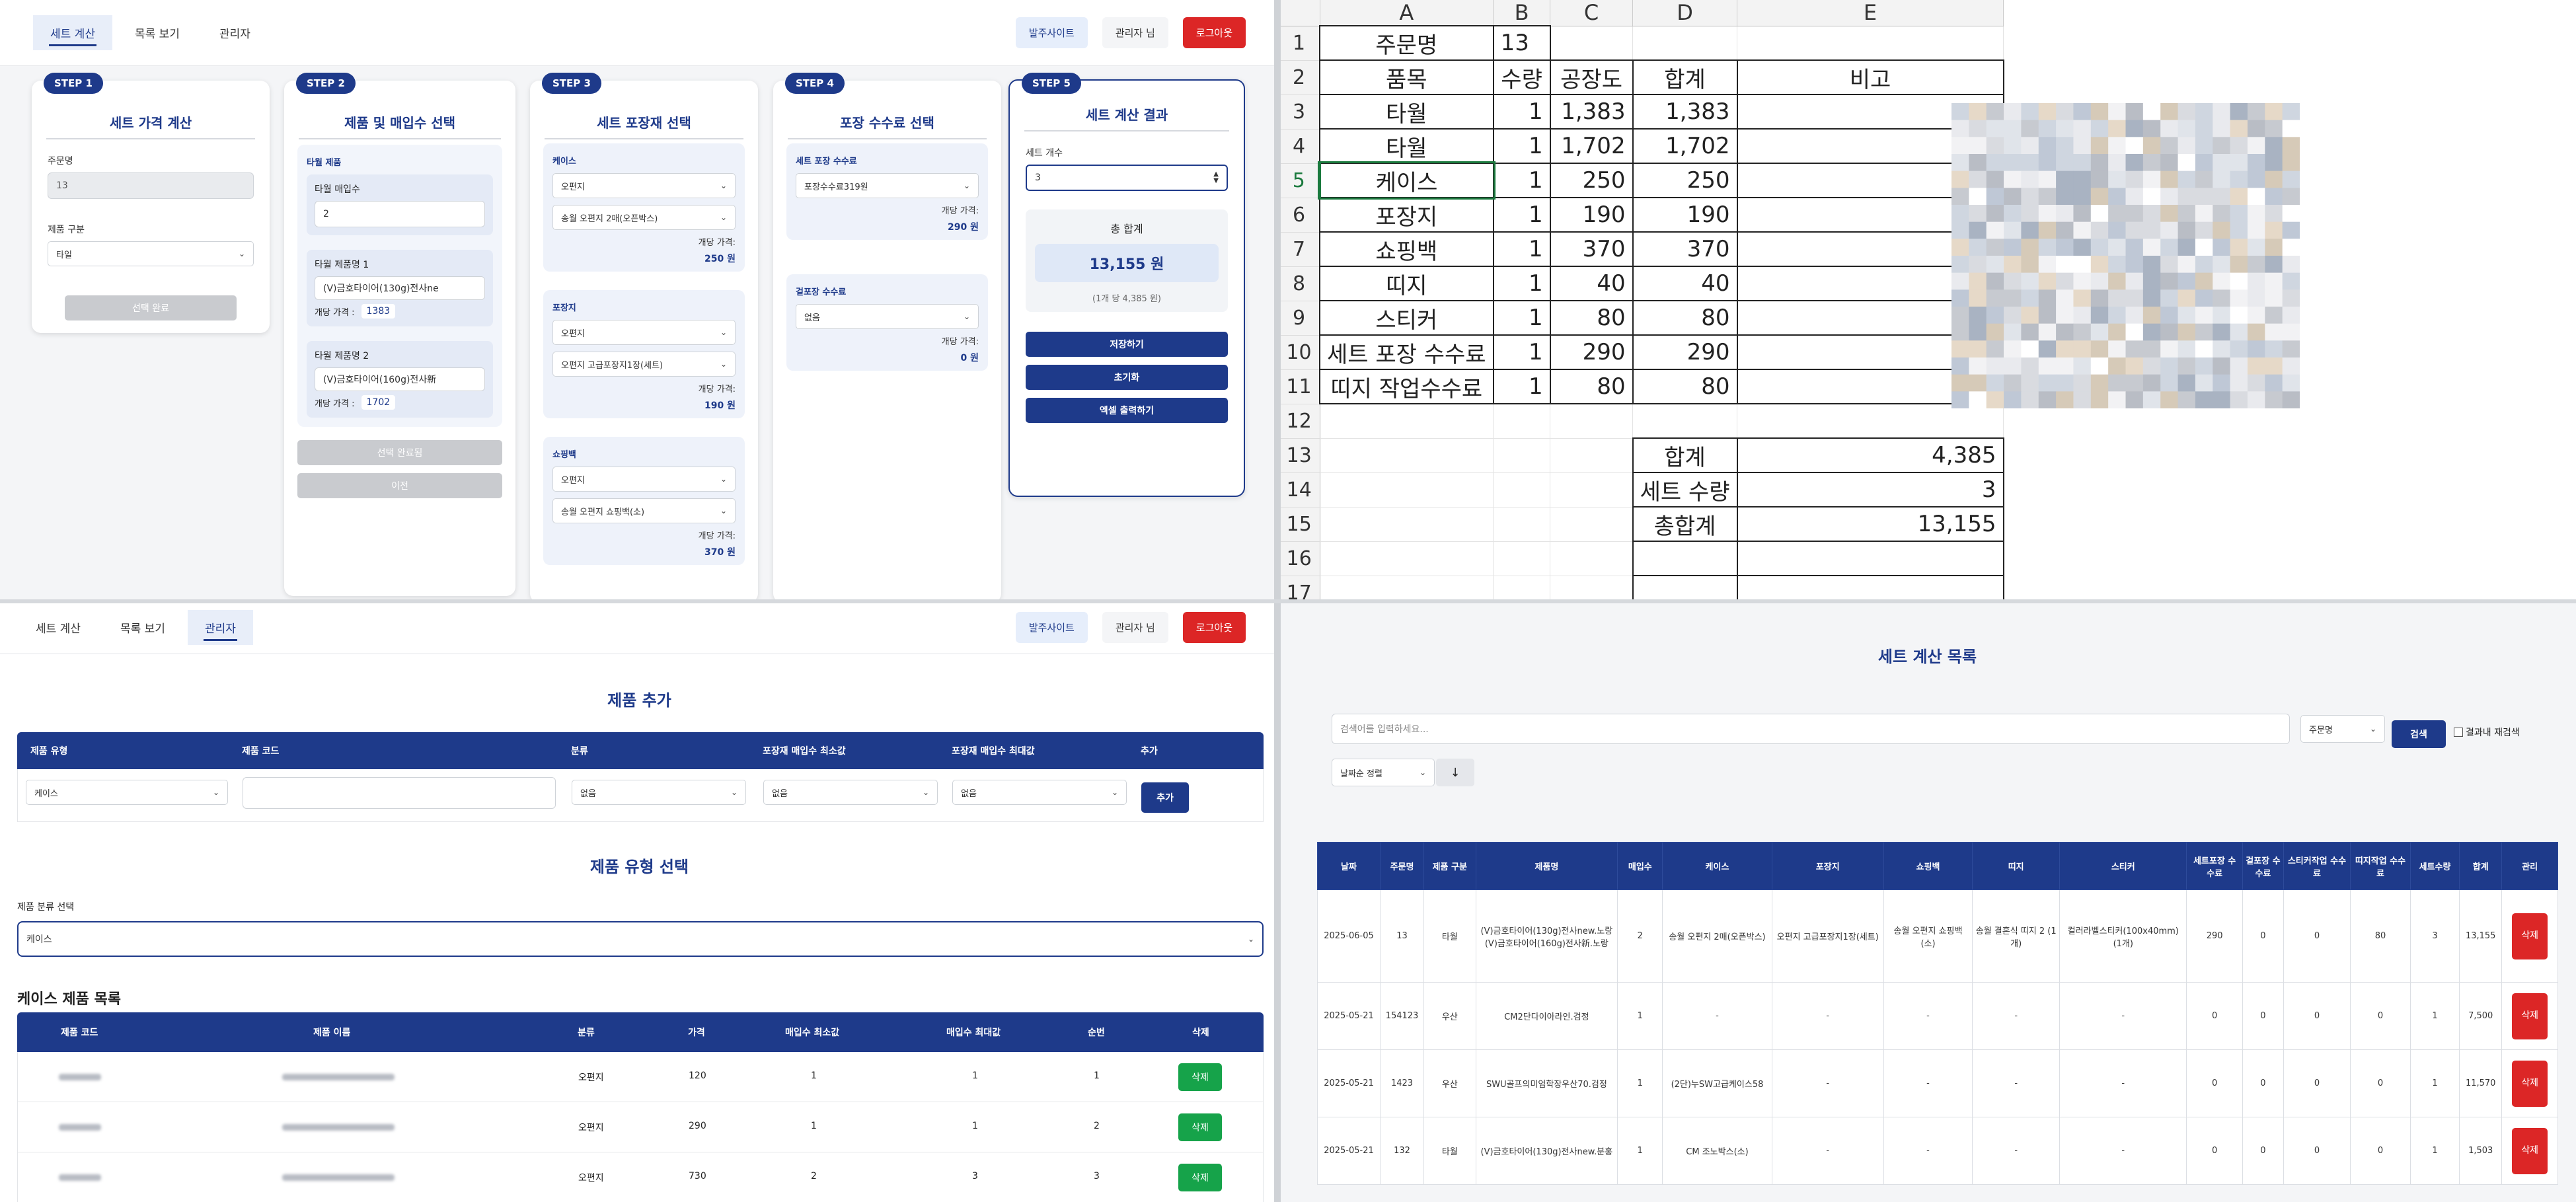  What do you see at coordinates (644, 479) in the screenshot?
I see `bag-type-select: 오편지 ⌄` at bounding box center [644, 479].